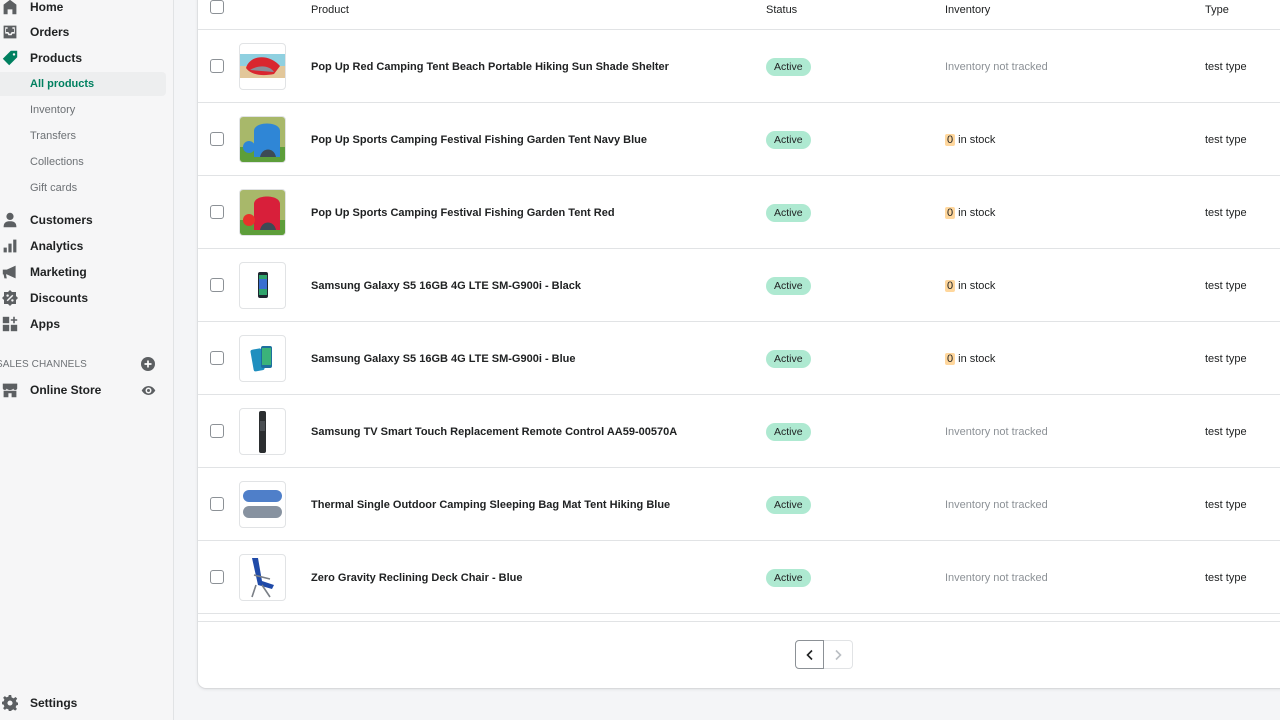 This screenshot has width=1280, height=720. Describe the element at coordinates (10, 246) in the screenshot. I see `bar-chart-icon` at that location.